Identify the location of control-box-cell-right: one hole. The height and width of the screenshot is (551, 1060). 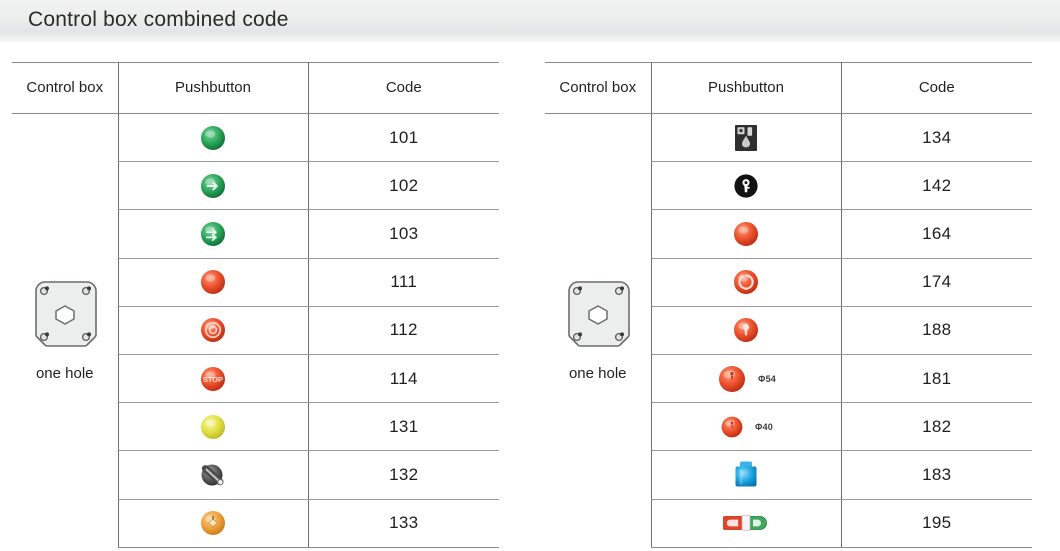
(598, 331).